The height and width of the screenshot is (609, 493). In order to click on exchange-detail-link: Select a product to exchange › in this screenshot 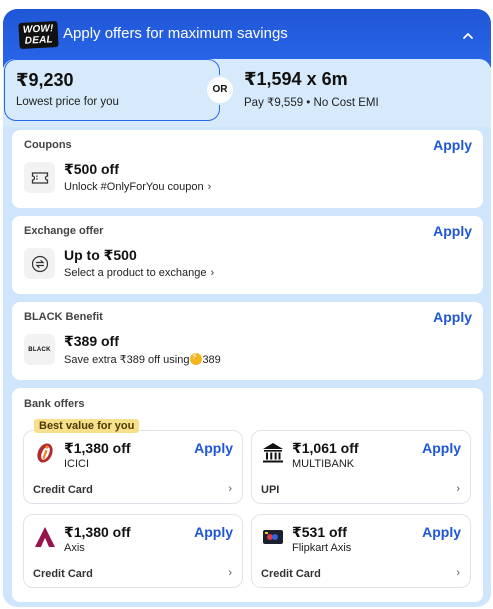, I will do `click(139, 273)`.